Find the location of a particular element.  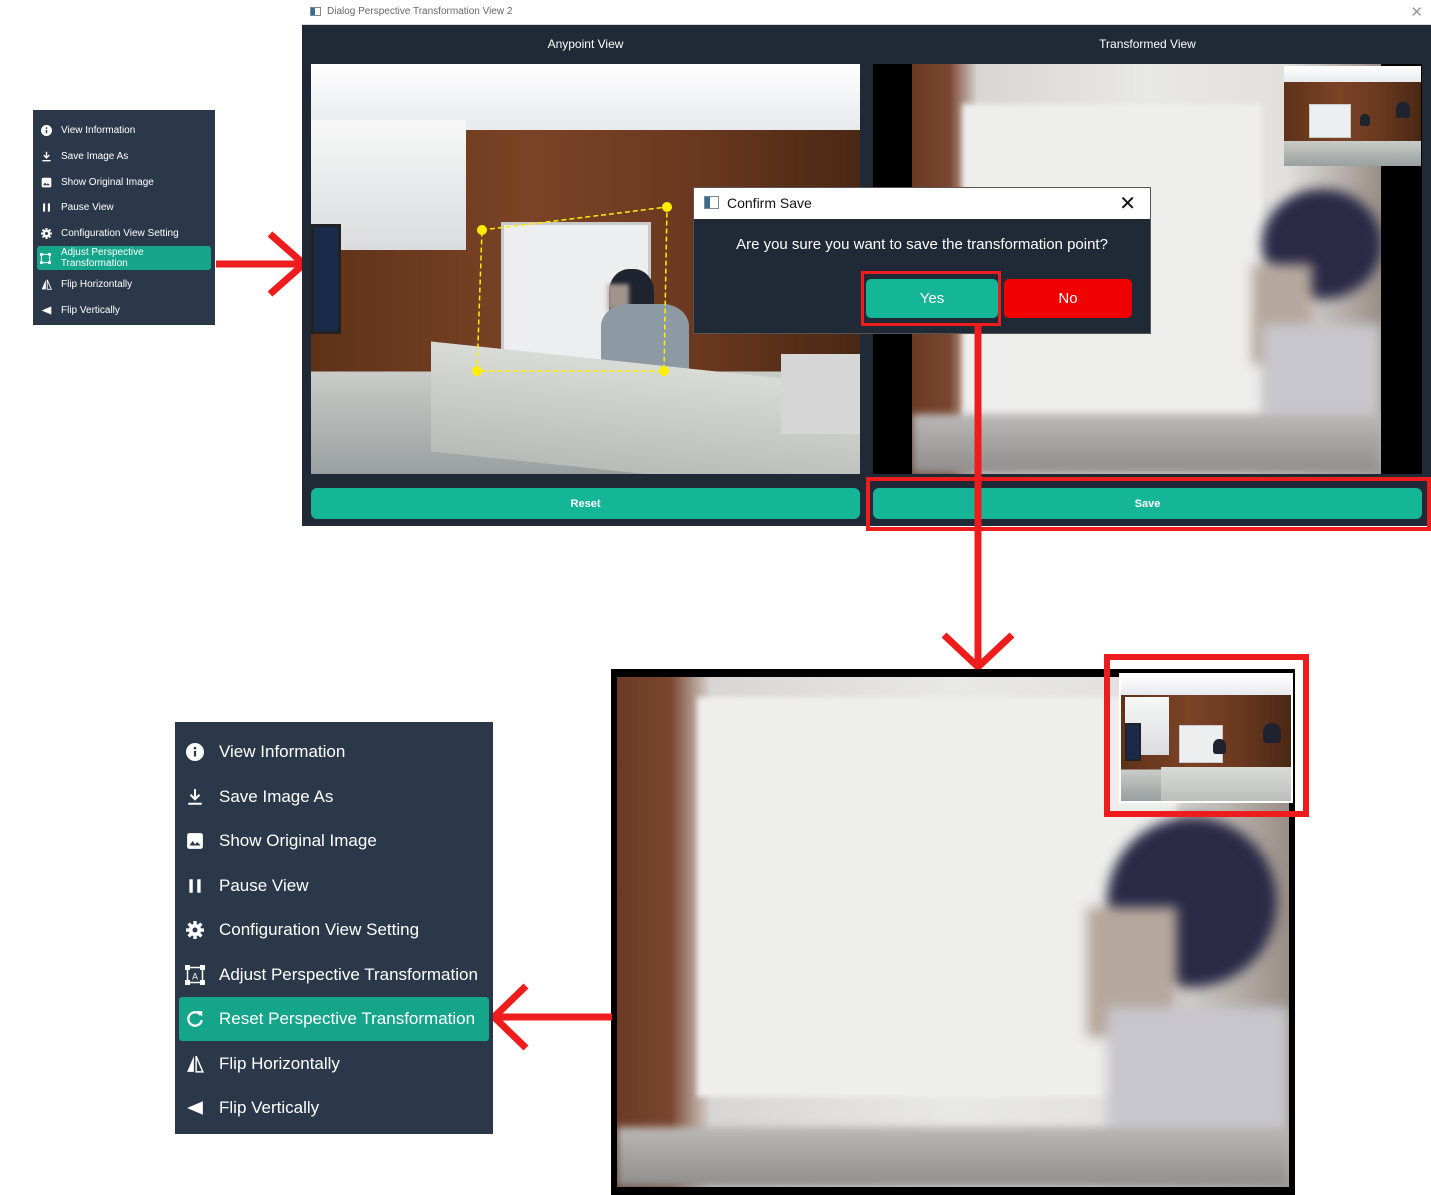

dialog-title: Dialog Perspective Transformation View 2 is located at coordinates (420, 11).